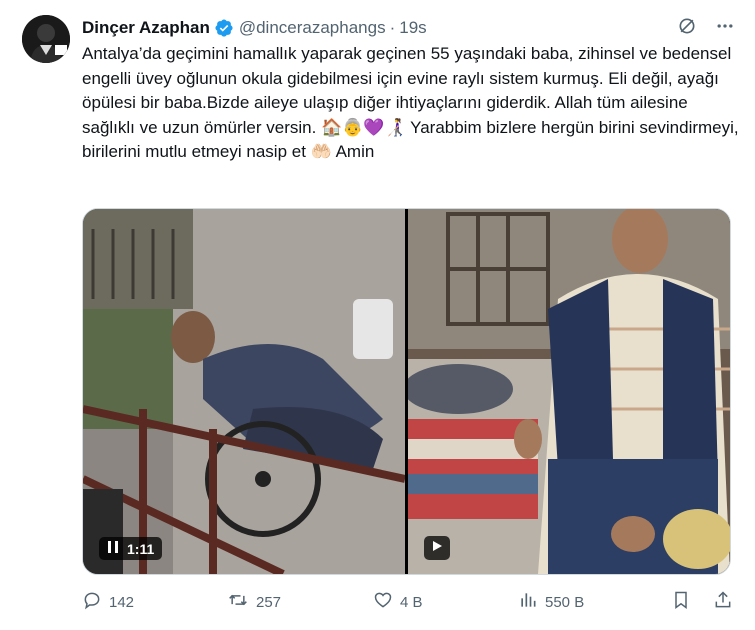  What do you see at coordinates (269, 602) in the screenshot?
I see `repost-count: 257` at bounding box center [269, 602].